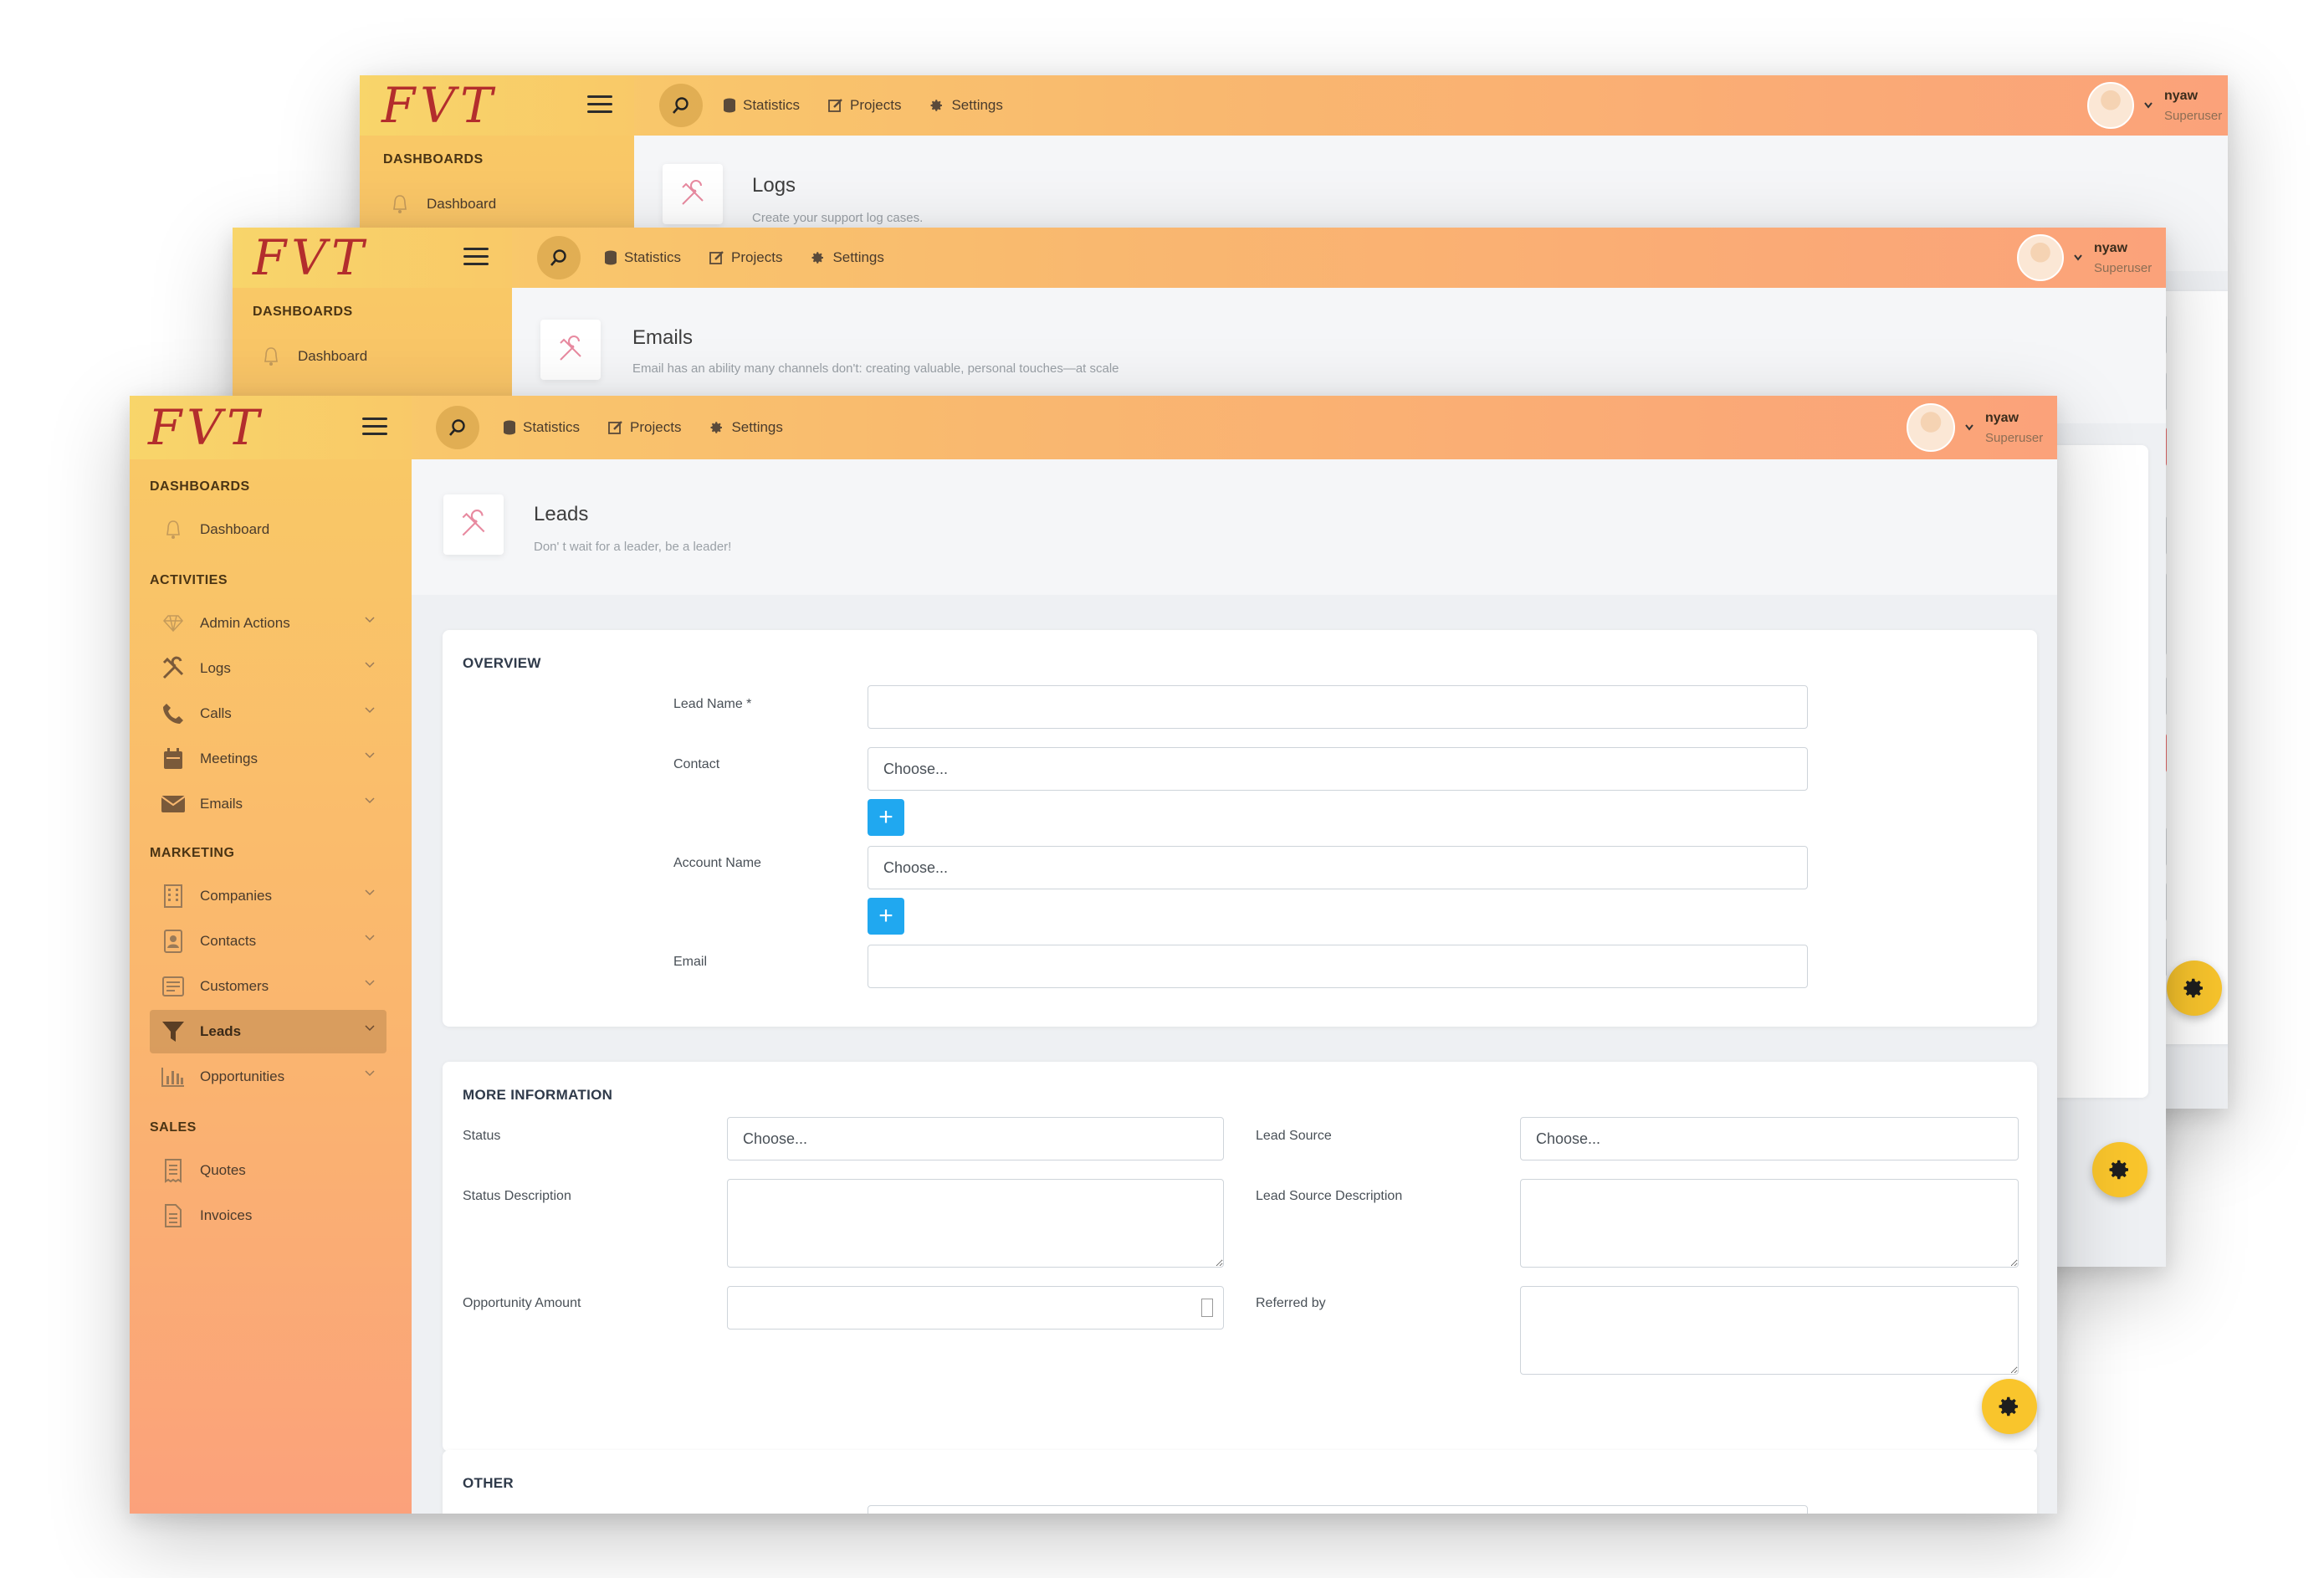 The width and height of the screenshot is (2324, 1578). I want to click on account-name-label: Account Name, so click(717, 863).